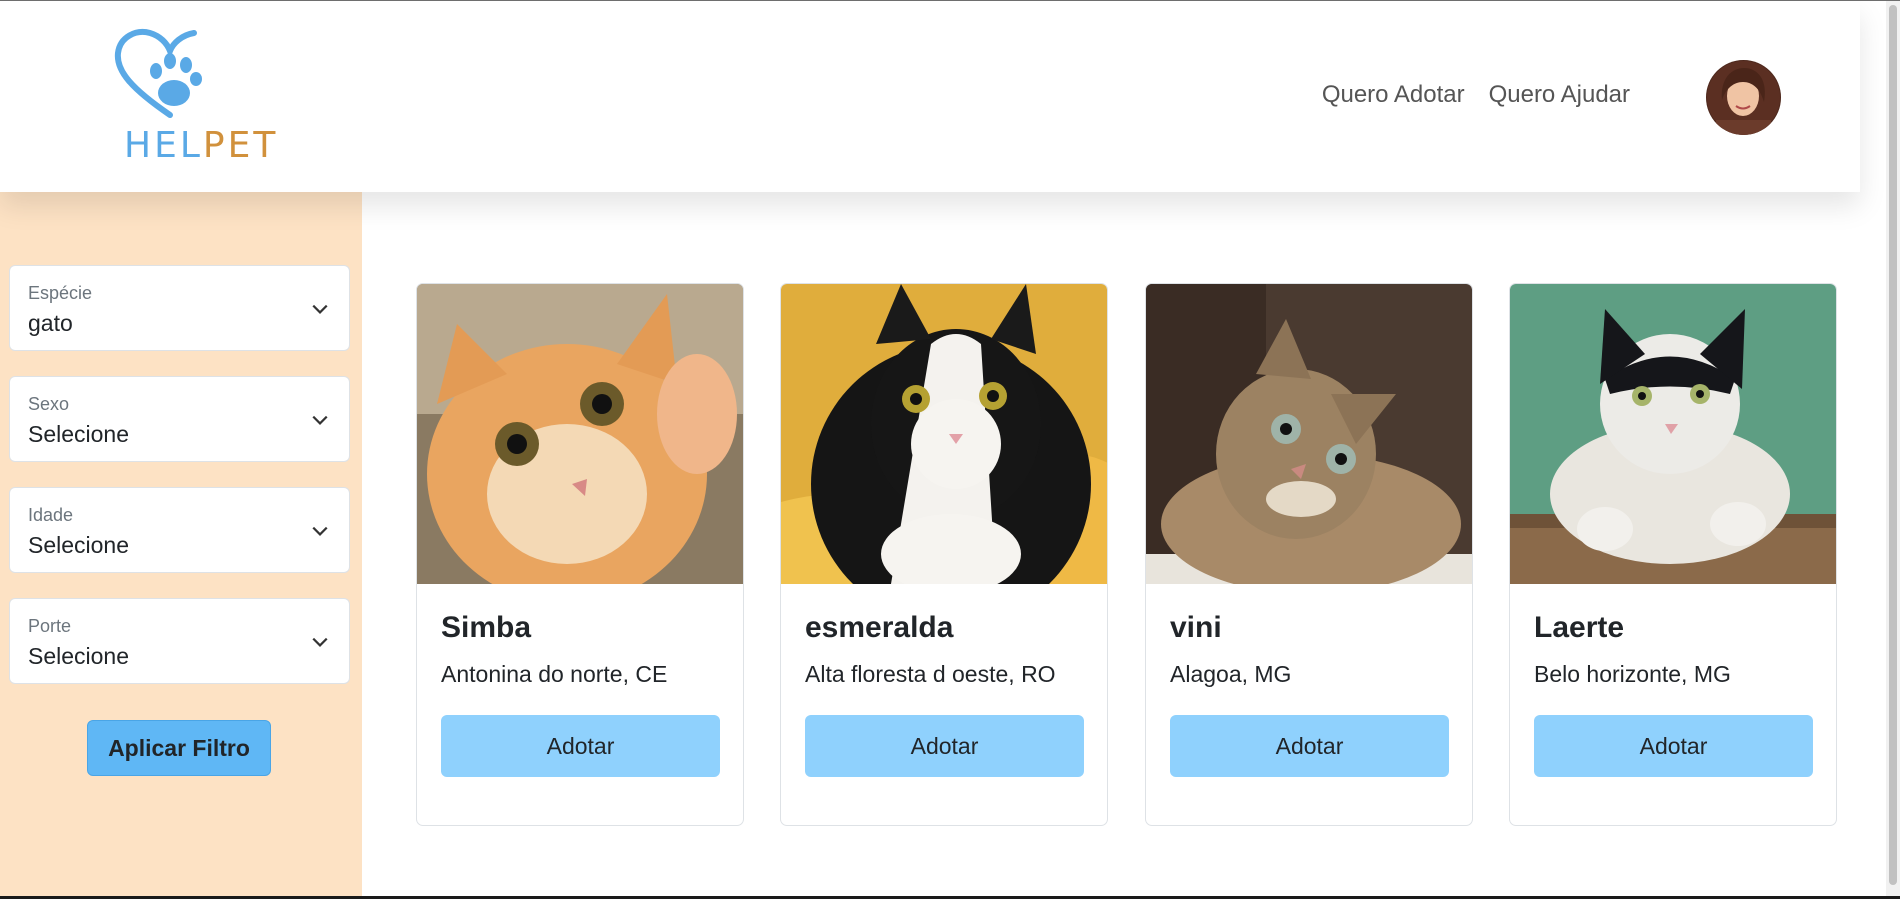 The image size is (1900, 899). Describe the element at coordinates (179, 308) in the screenshot. I see `species-select: Espécie gato` at that location.